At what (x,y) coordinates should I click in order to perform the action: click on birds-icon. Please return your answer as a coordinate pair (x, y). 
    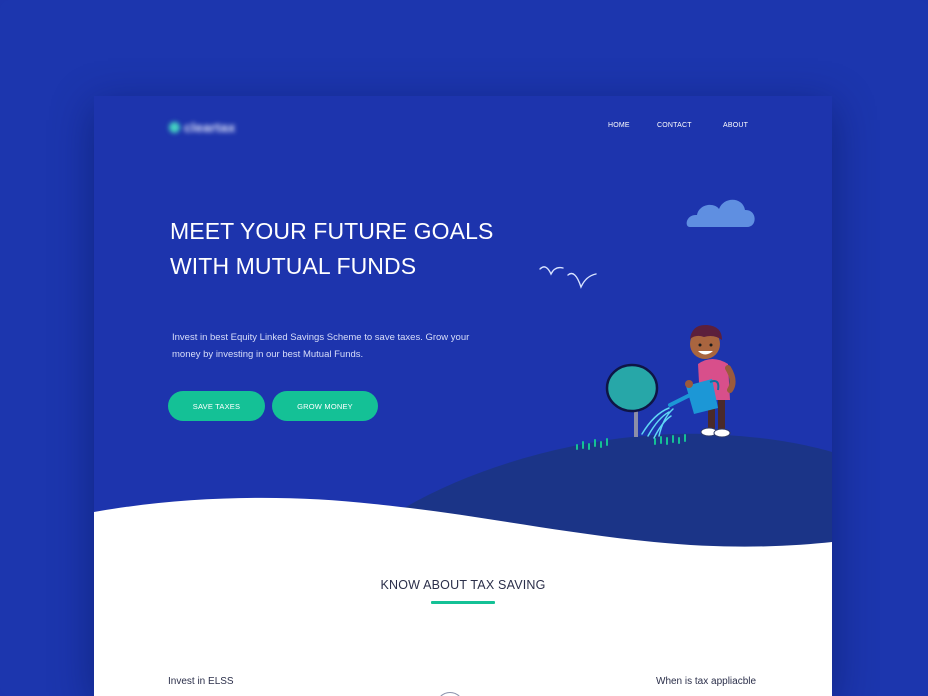
    Looking at the image, I should click on (568, 277).